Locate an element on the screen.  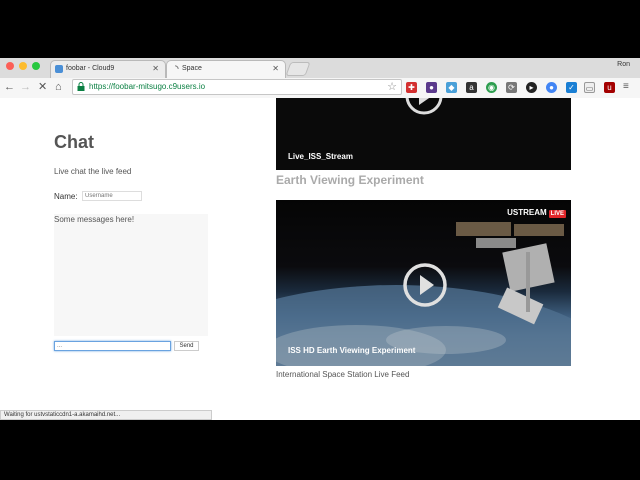
extension-icon: ◆ is located at coordinates (451, 87).